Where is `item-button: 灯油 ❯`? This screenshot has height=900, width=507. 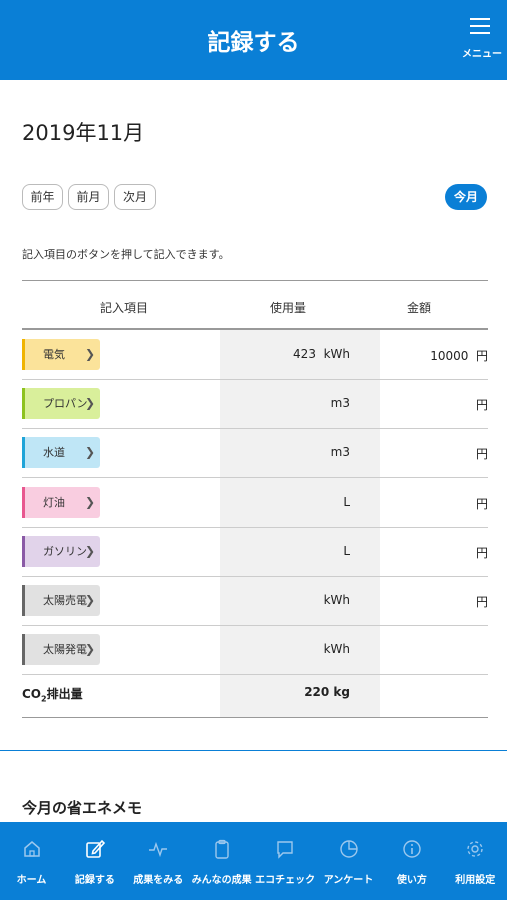 item-button: 灯油 ❯ is located at coordinates (61, 502).